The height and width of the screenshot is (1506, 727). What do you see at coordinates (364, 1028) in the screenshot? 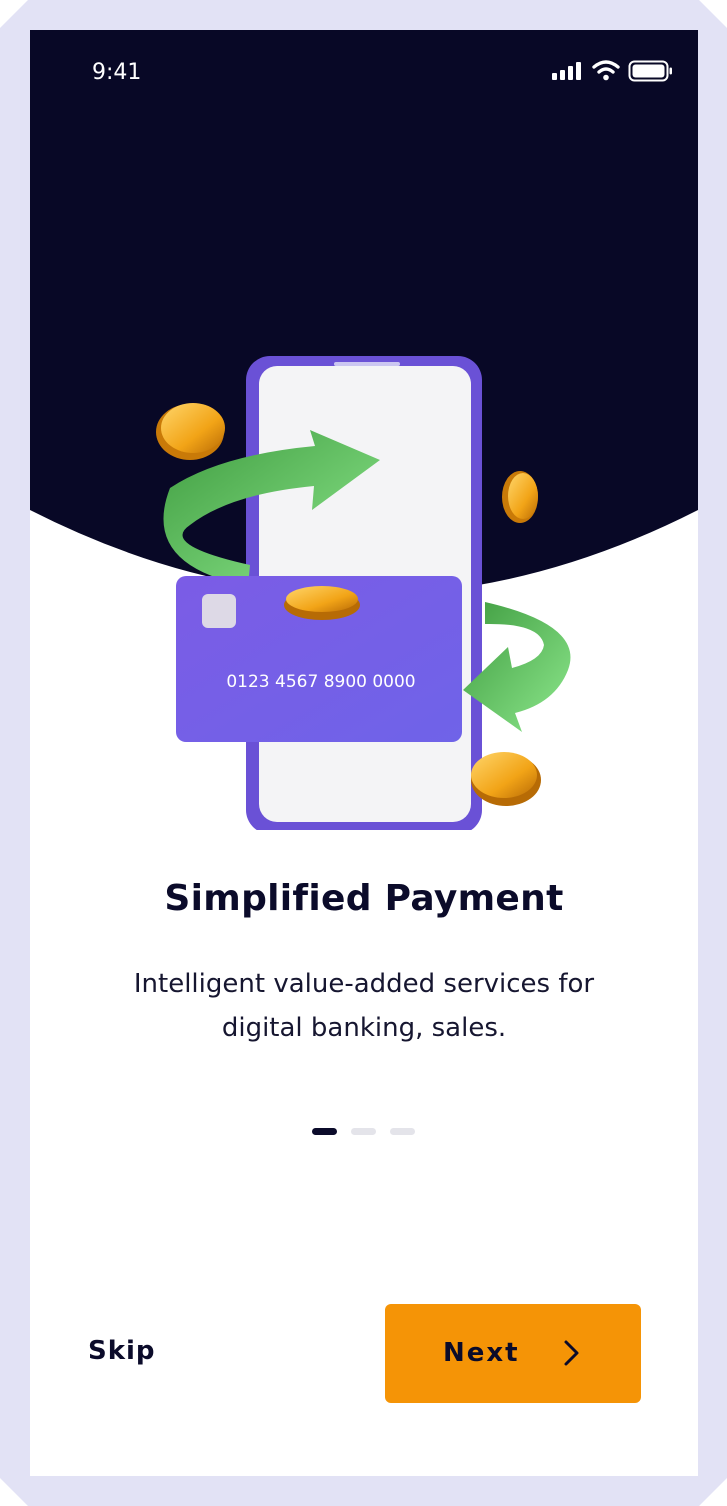
I see `subtitle-line: digital banking, sales.` at bounding box center [364, 1028].